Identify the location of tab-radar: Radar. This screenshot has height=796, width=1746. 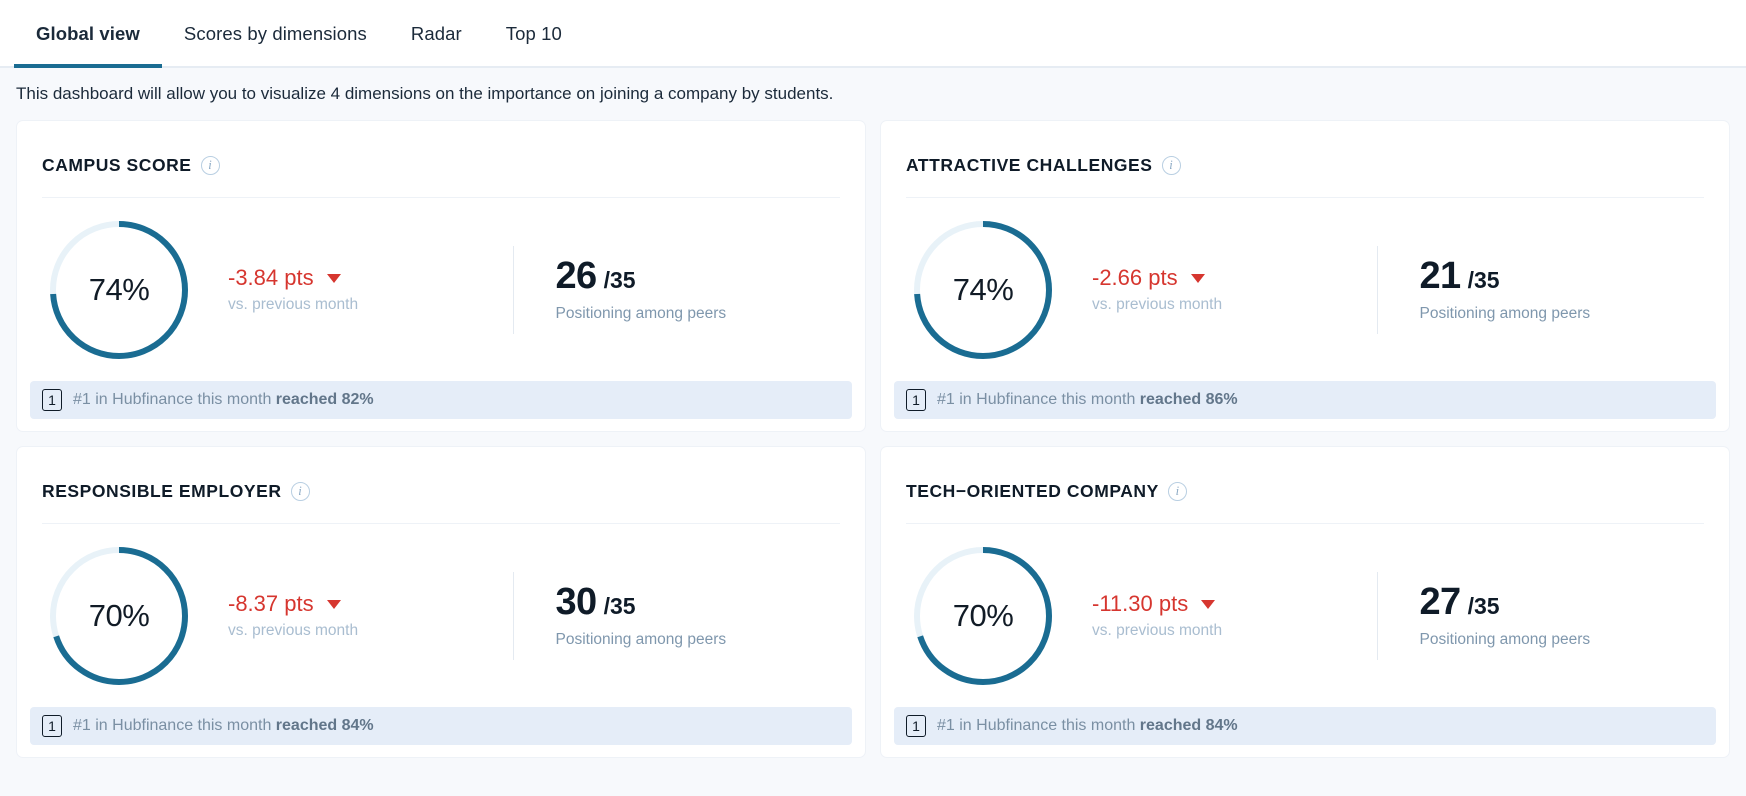
(436, 34).